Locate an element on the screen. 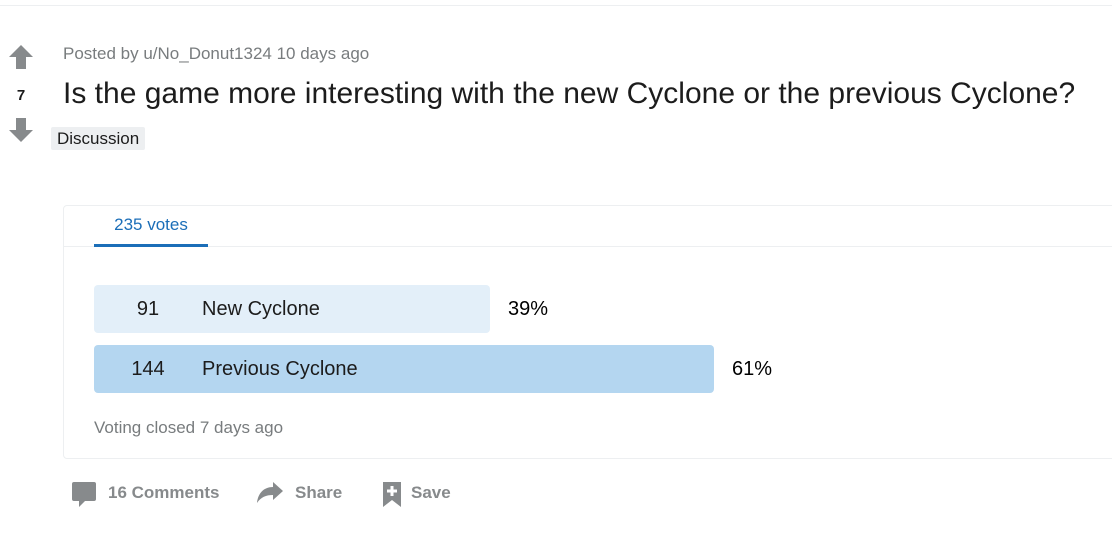 The height and width of the screenshot is (535, 1112). bookmark-plus-icon is located at coordinates (392, 494).